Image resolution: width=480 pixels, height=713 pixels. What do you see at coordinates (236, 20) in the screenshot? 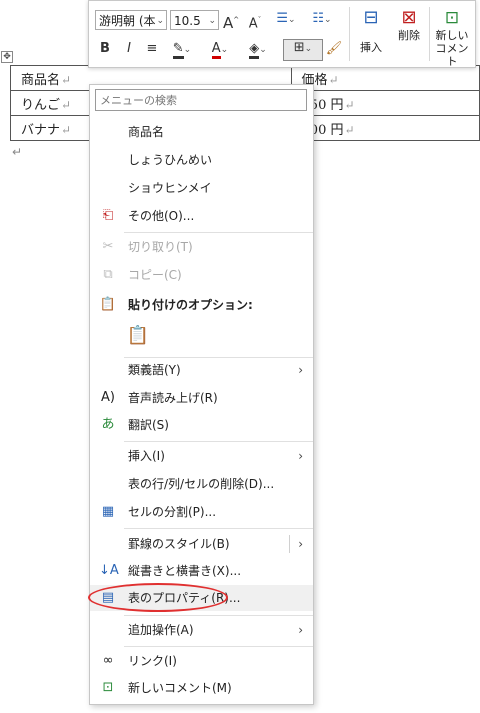
I see `caret-up-icon: ^` at bounding box center [236, 20].